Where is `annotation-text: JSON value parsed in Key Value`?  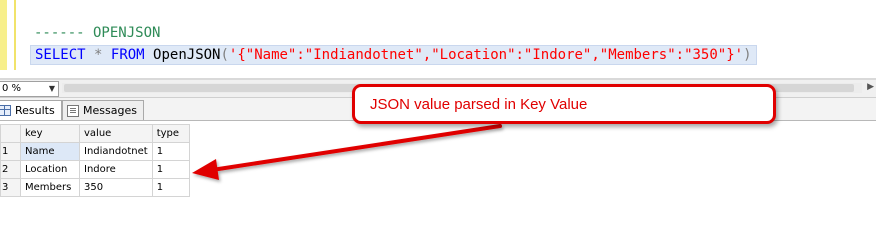
annotation-text: JSON value parsed in Key Value is located at coordinates (479, 104).